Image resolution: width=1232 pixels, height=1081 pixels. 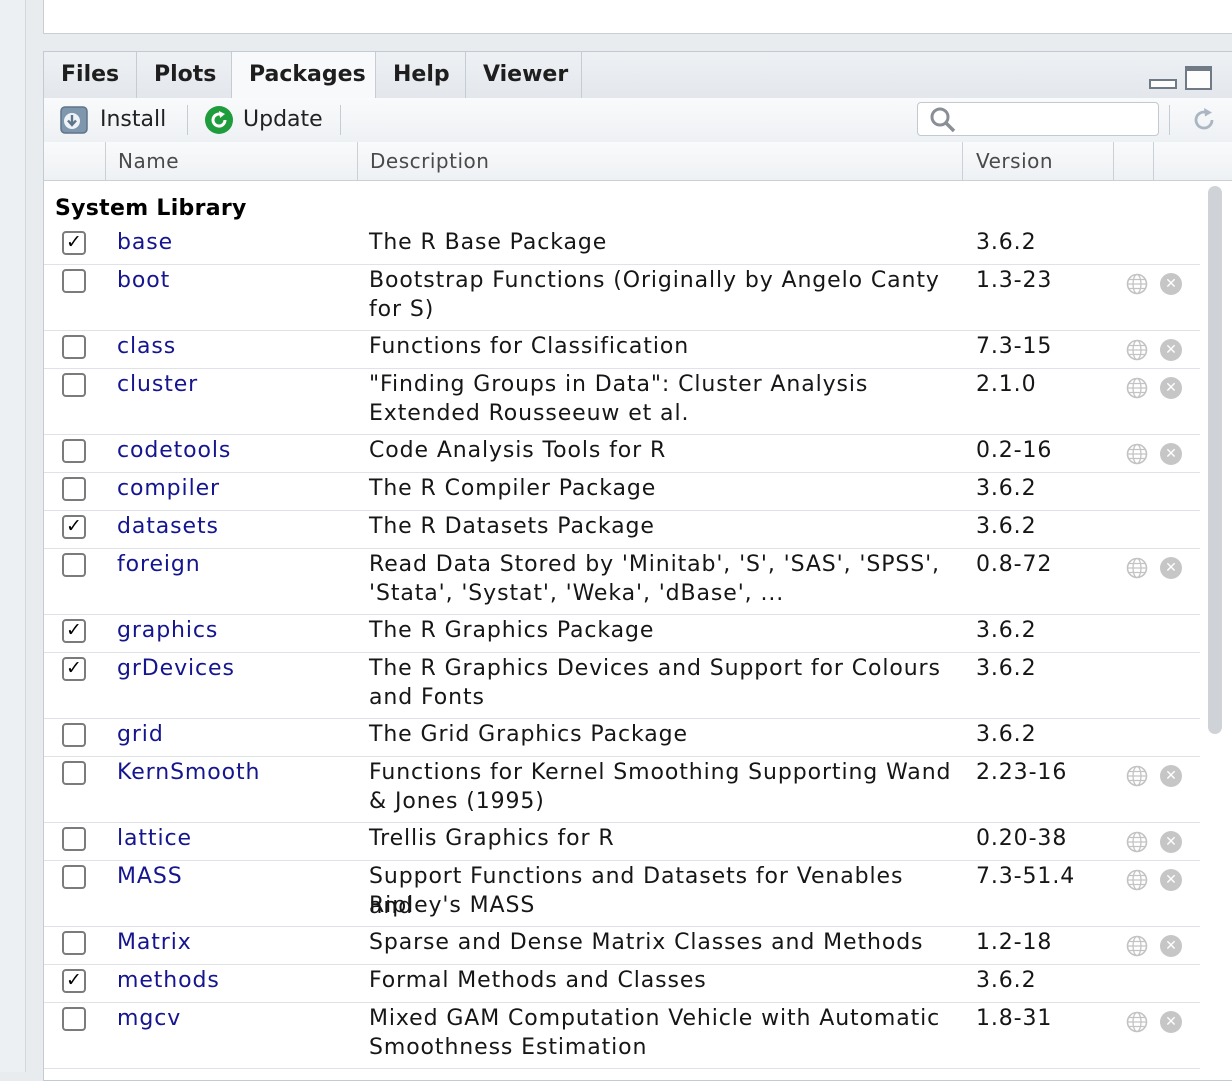 What do you see at coordinates (421, 75) in the screenshot?
I see `tab-help: Help` at bounding box center [421, 75].